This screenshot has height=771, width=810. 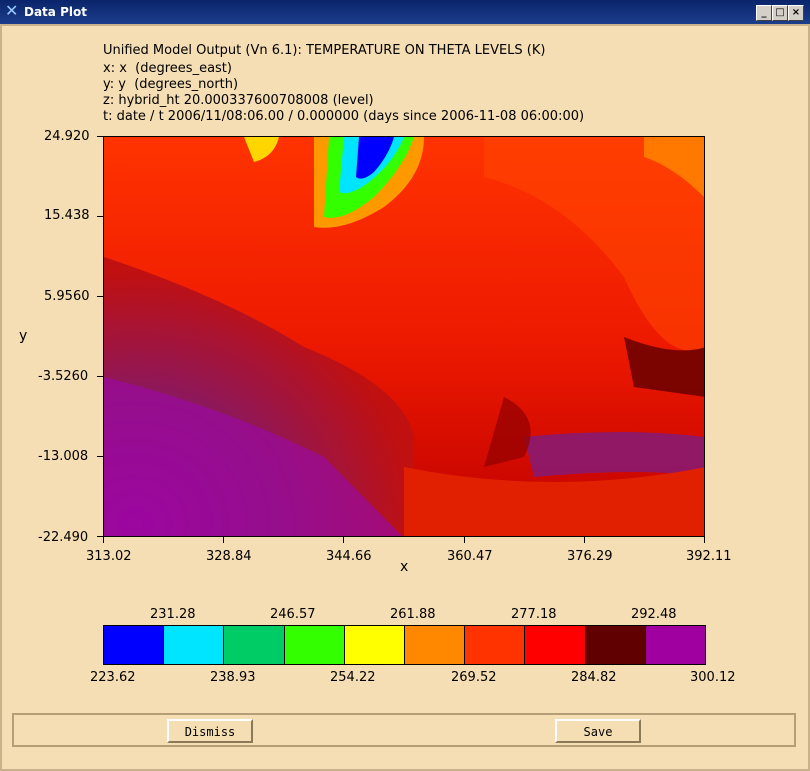 What do you see at coordinates (67, 296) in the screenshot?
I see `y-tick-label: 5.9560` at bounding box center [67, 296].